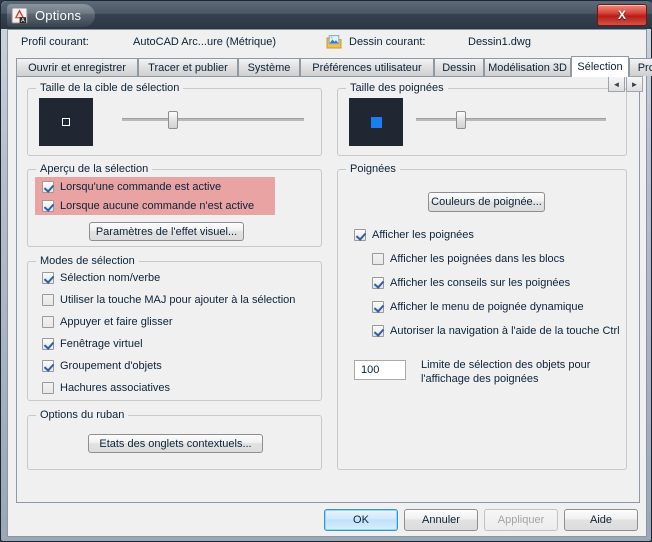  What do you see at coordinates (141, 187) in the screenshot?
I see `checkbox-label: Lorsqu'une commande est active` at bounding box center [141, 187].